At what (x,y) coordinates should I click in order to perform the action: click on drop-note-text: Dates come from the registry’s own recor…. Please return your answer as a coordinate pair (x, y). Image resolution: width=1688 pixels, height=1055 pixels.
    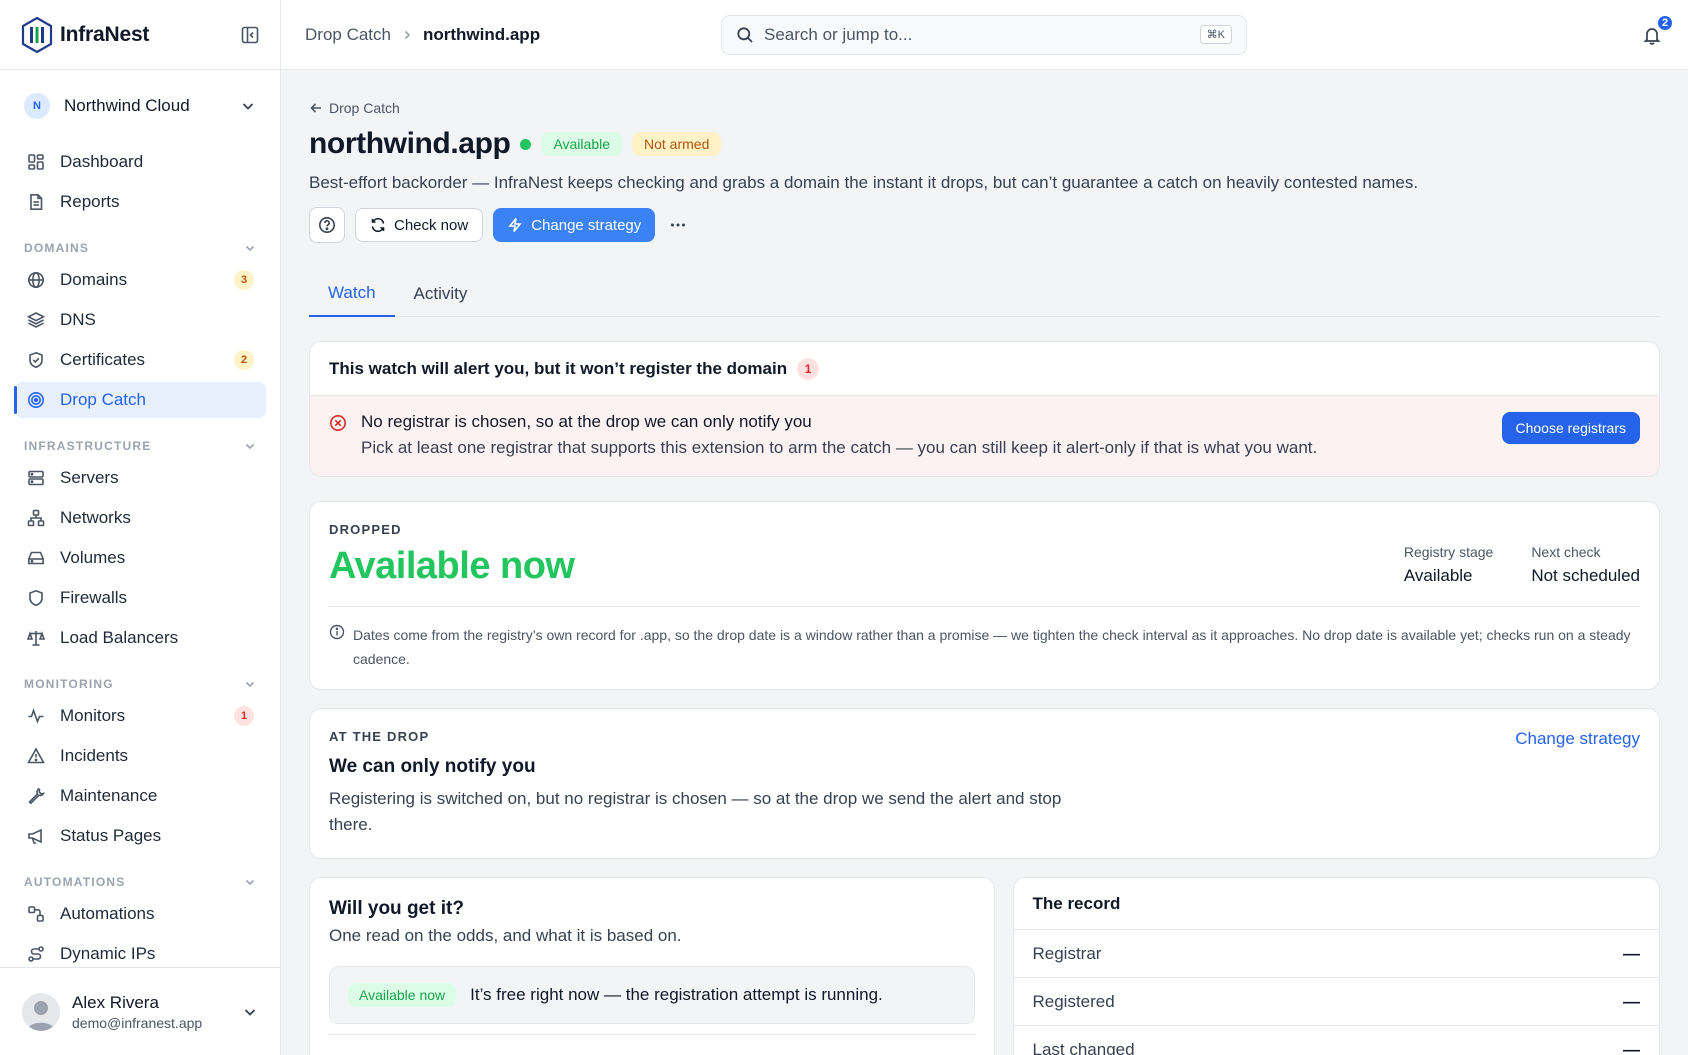
    Looking at the image, I should click on (992, 647).